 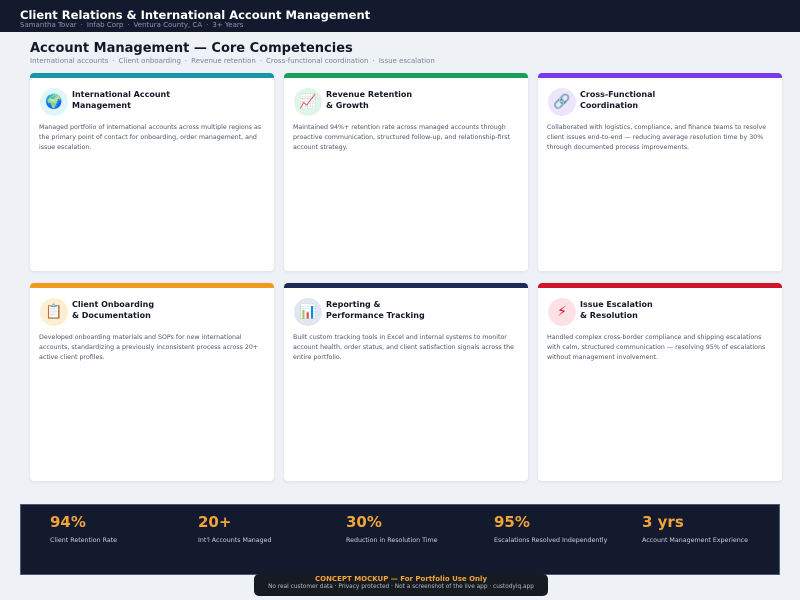 I want to click on stat-value: 94%, so click(x=68, y=522).